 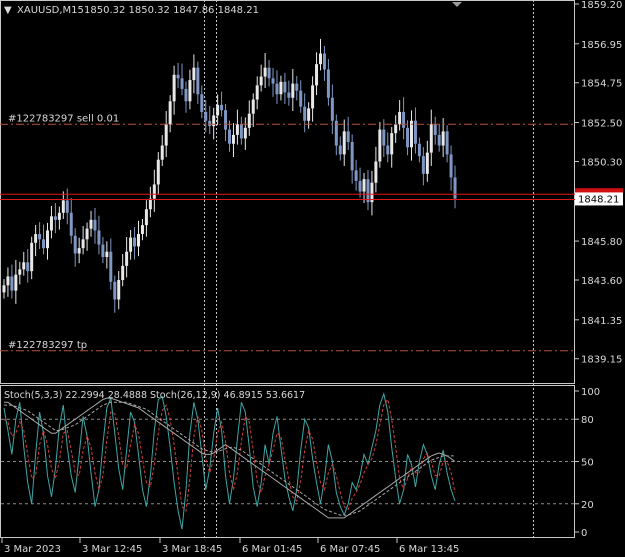 I want to click on chart-shift-marker, so click(x=457, y=4).